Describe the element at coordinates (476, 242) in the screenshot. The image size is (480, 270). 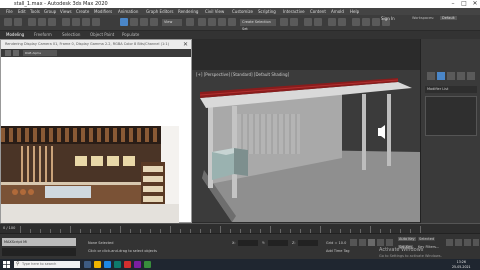
I see `maximize-viewport-icon` at that location.